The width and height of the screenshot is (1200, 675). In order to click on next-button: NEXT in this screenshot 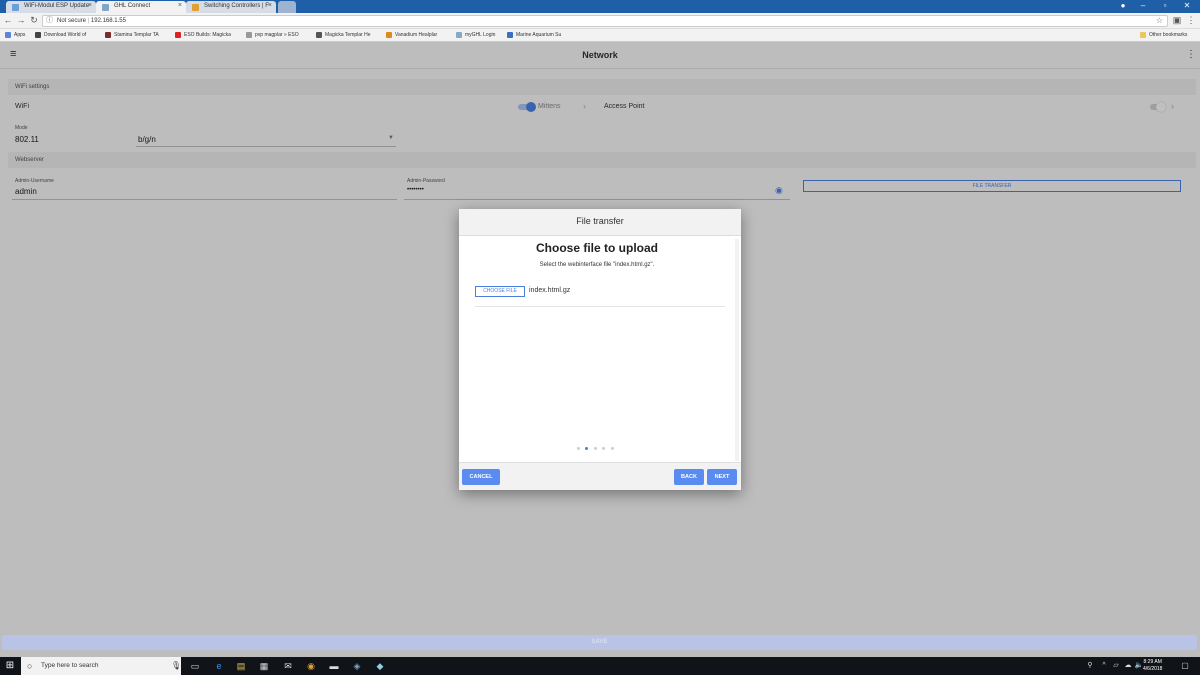, I will do `click(722, 477)`.